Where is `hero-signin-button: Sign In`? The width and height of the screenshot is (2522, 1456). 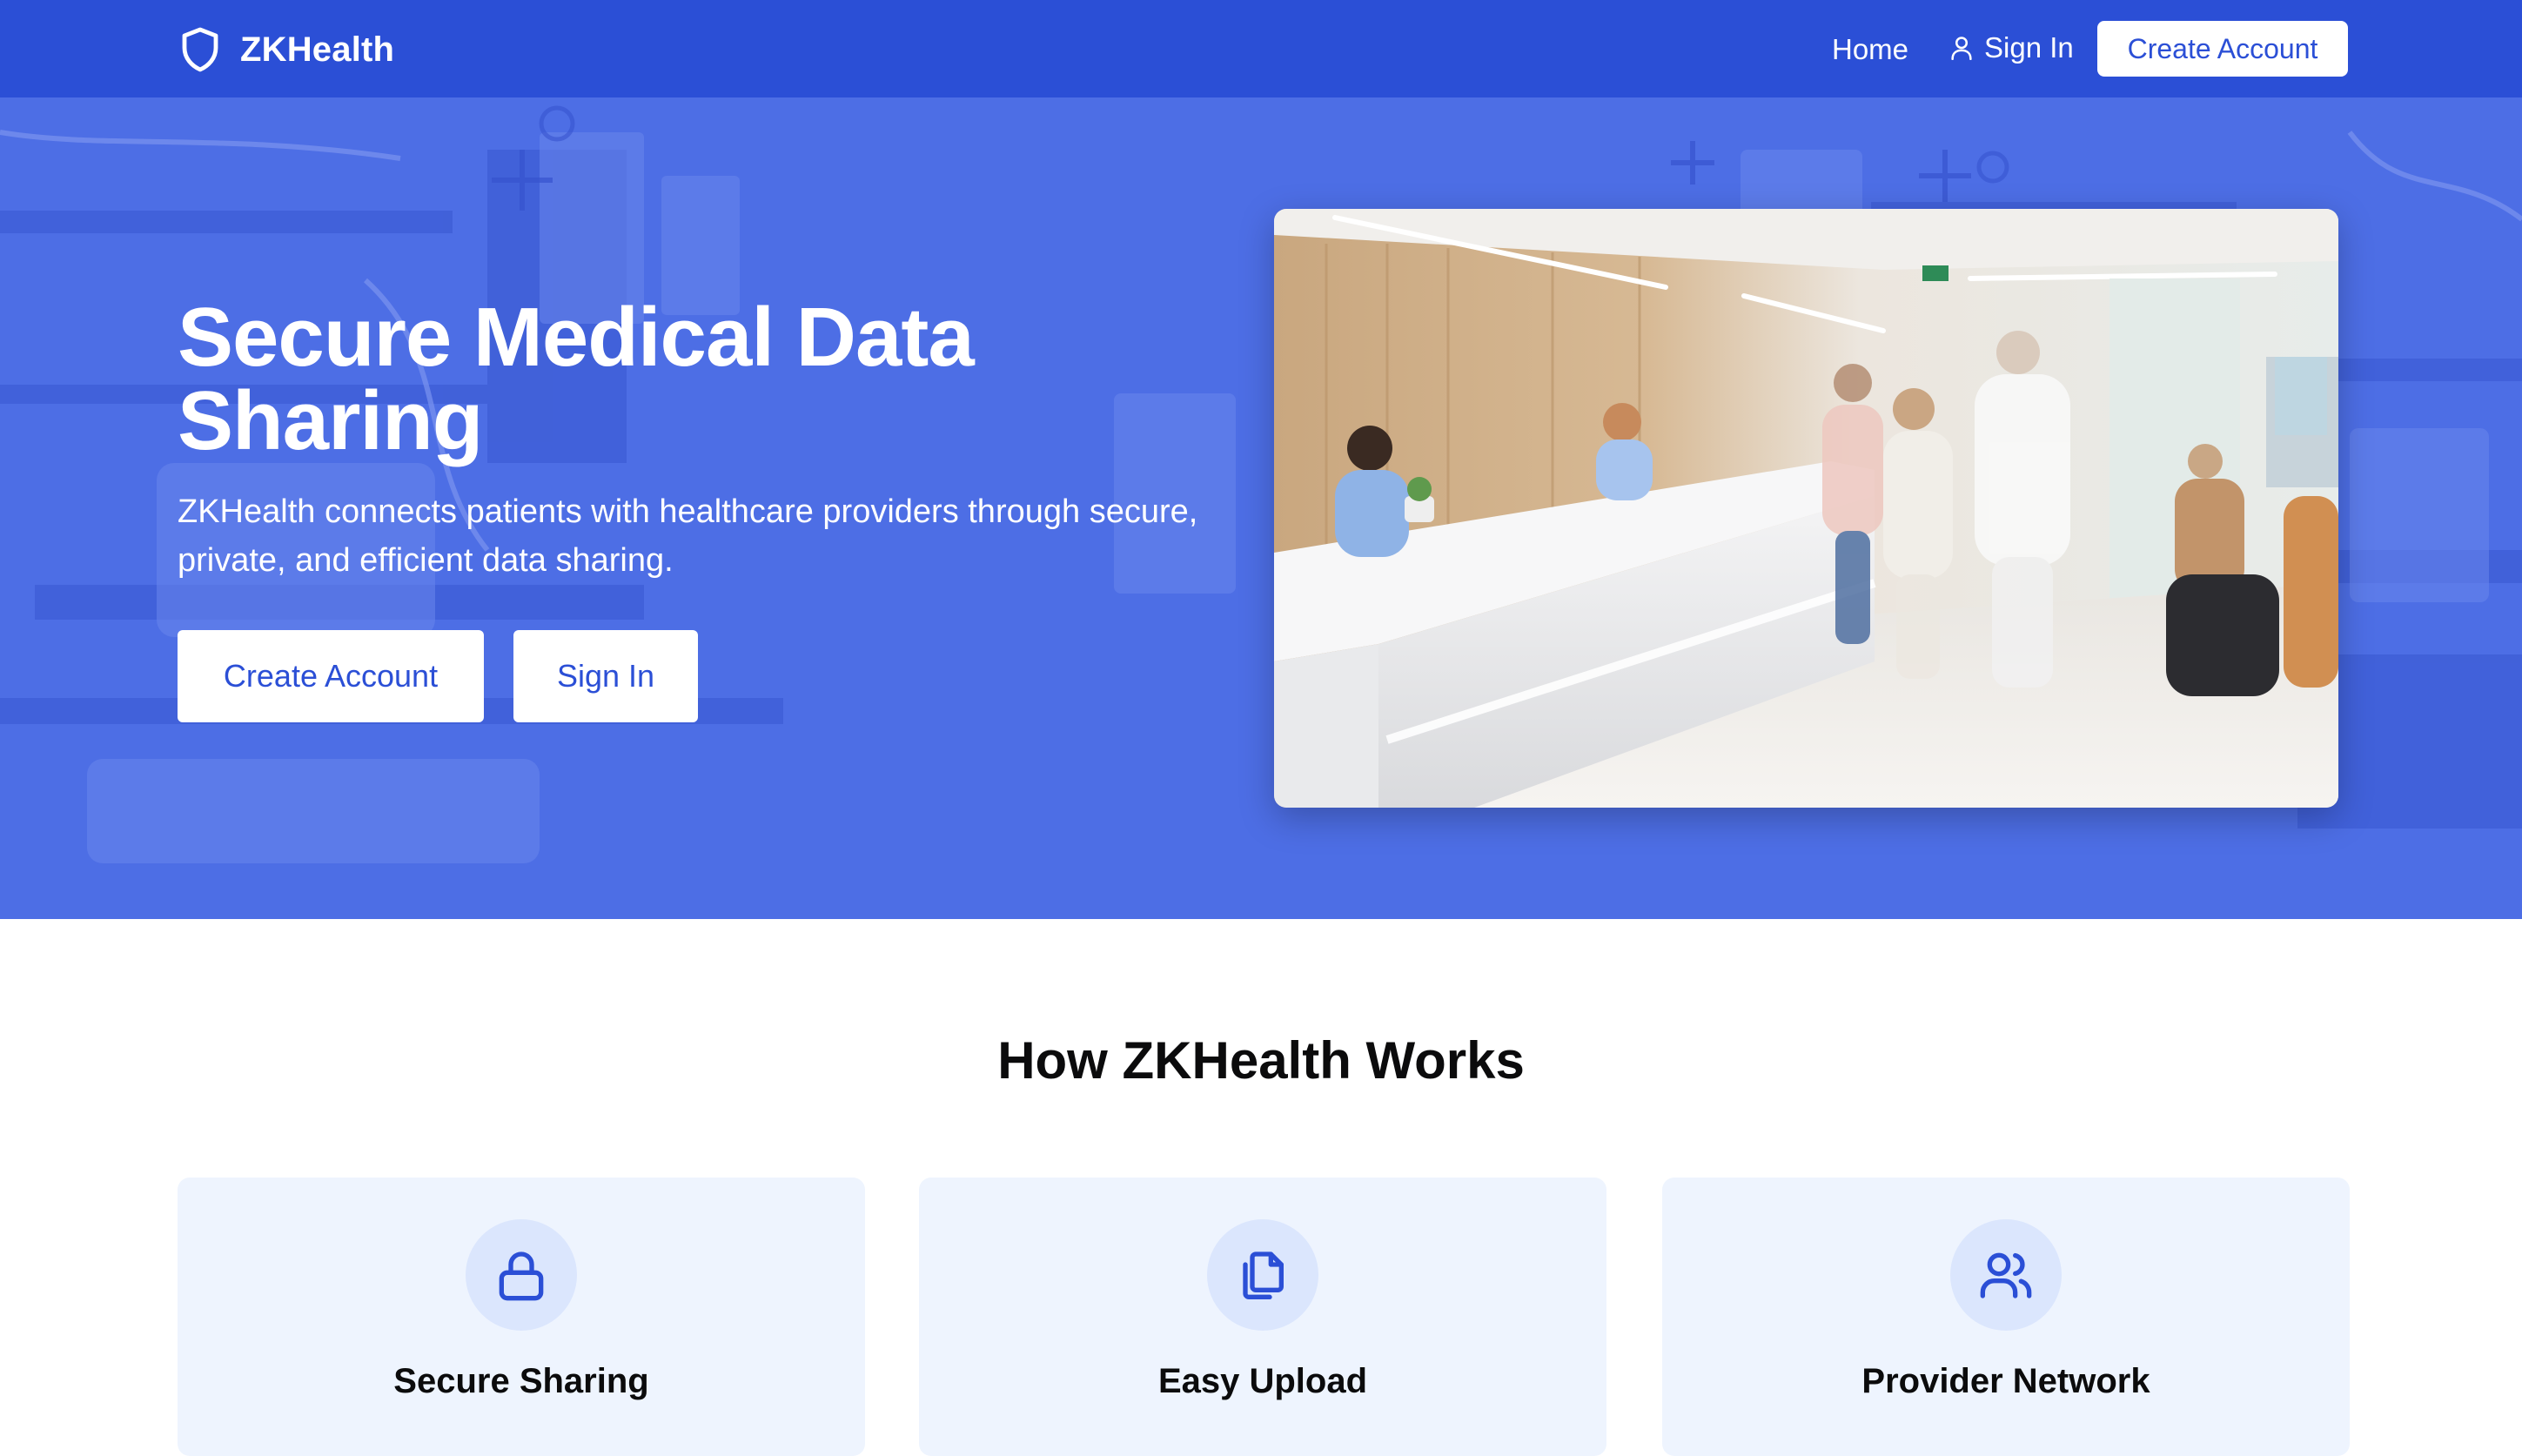
hero-signin-button: Sign In is located at coordinates (605, 676).